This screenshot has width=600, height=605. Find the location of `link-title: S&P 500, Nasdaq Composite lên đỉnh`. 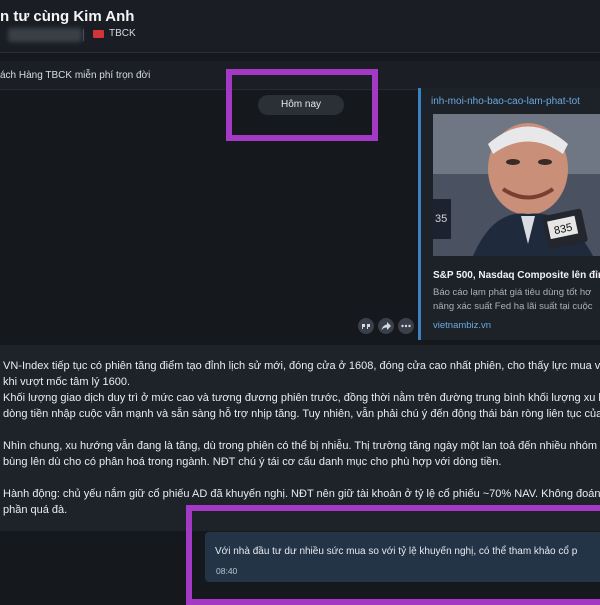

link-title: S&P 500, Nasdaq Composite lên đỉnh is located at coordinates (516, 275).